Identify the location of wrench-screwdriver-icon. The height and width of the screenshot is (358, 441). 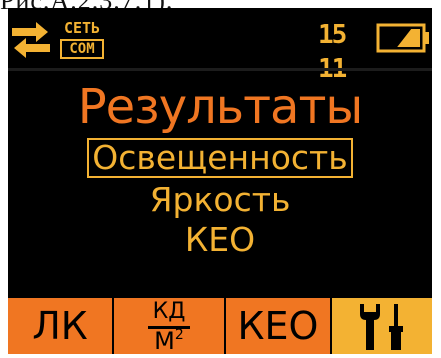
(381, 327).